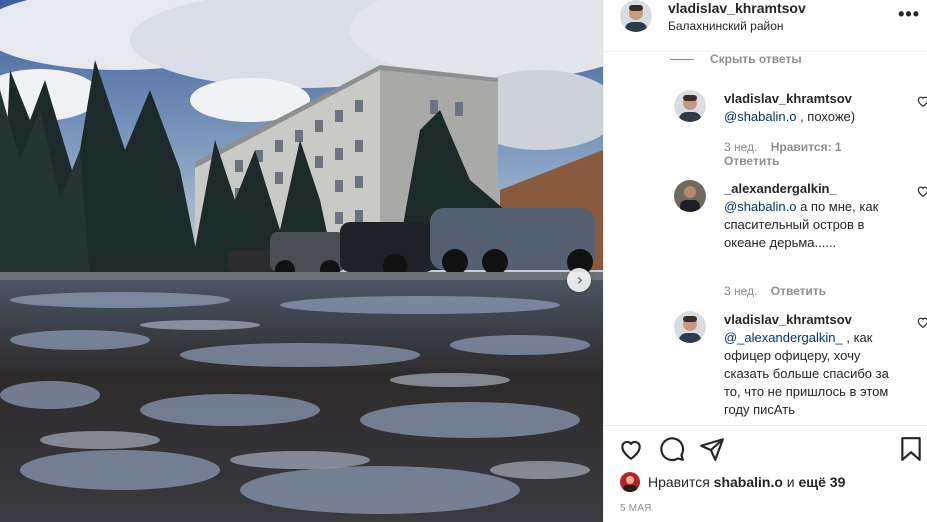  Describe the element at coordinates (806, 147) in the screenshot. I see `comment-likes: Нравится: 1` at that location.